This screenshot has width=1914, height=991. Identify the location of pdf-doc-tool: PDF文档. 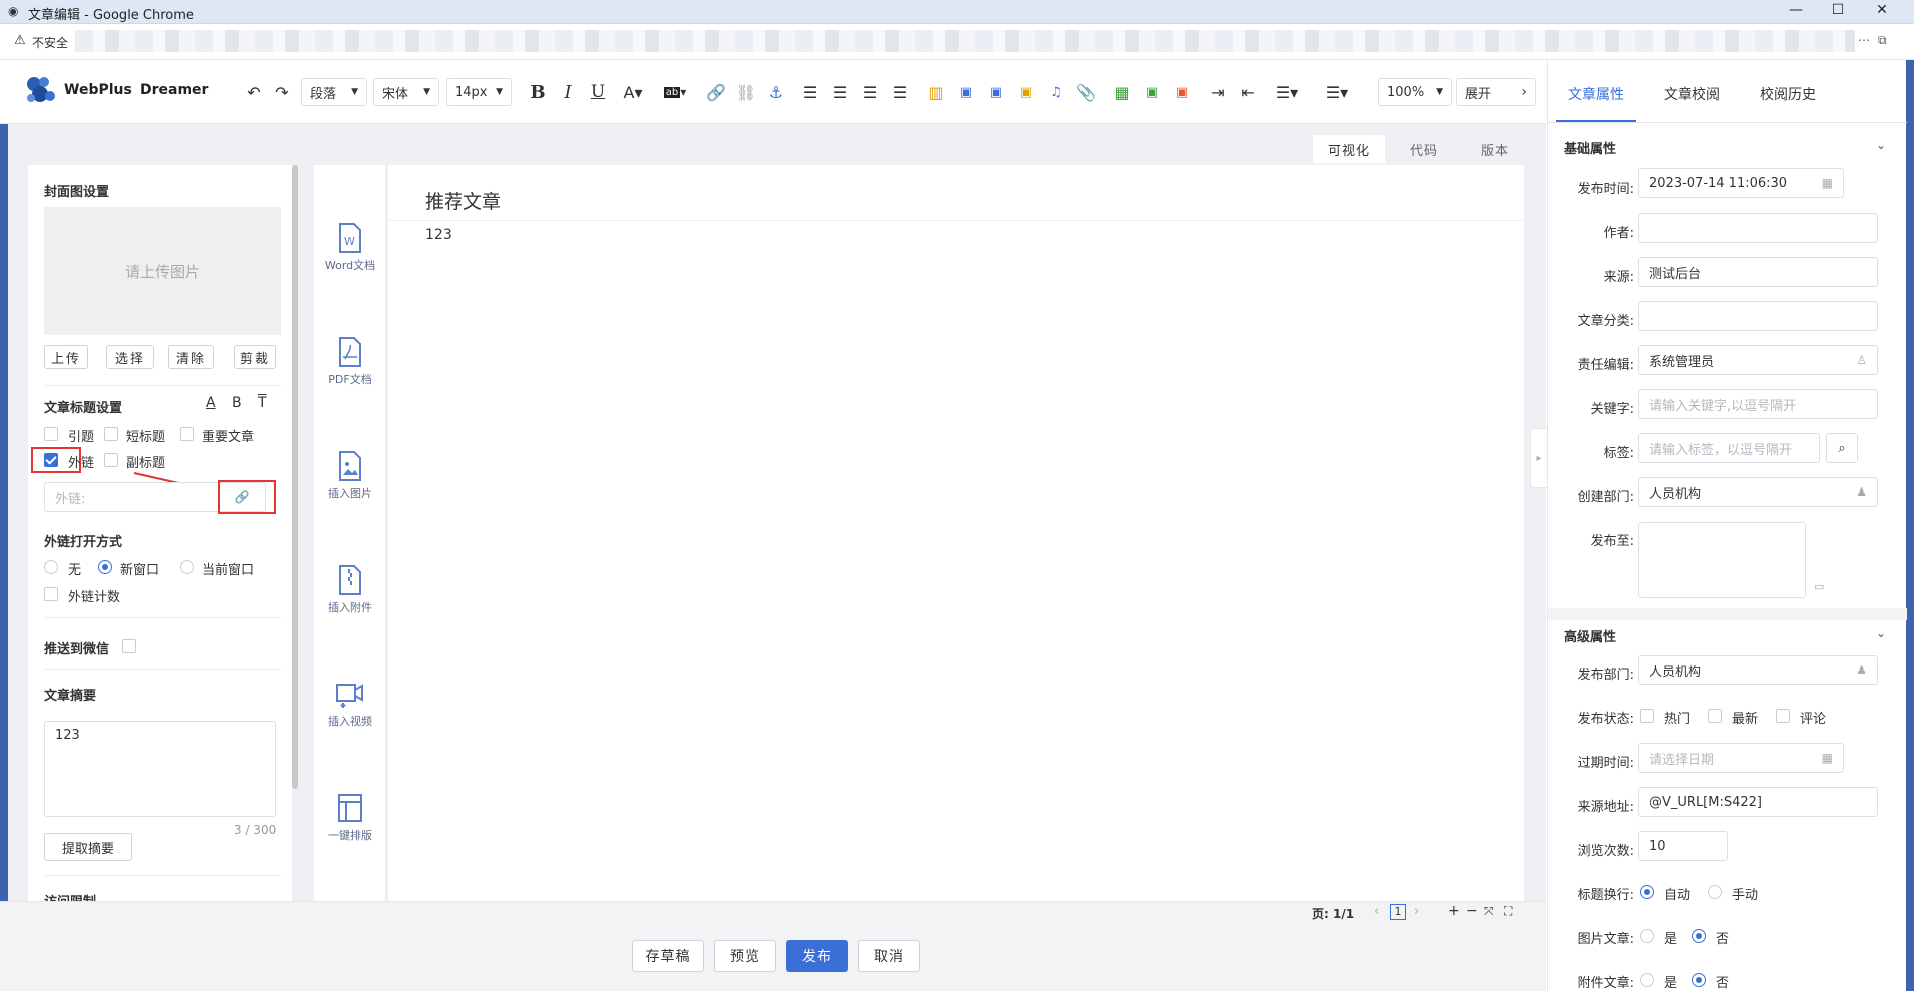
(350, 362).